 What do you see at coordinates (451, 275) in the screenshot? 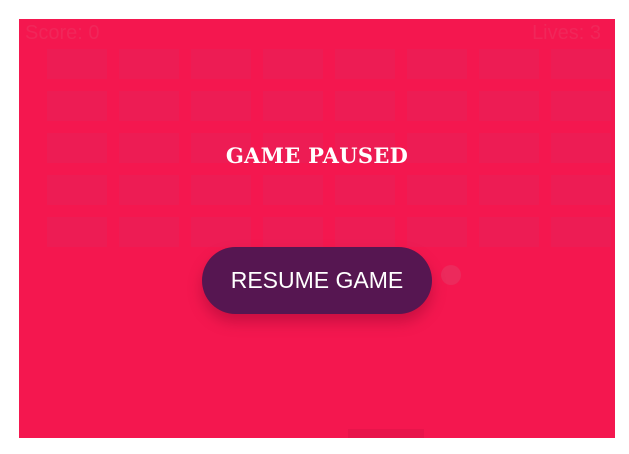
I see `ball` at bounding box center [451, 275].